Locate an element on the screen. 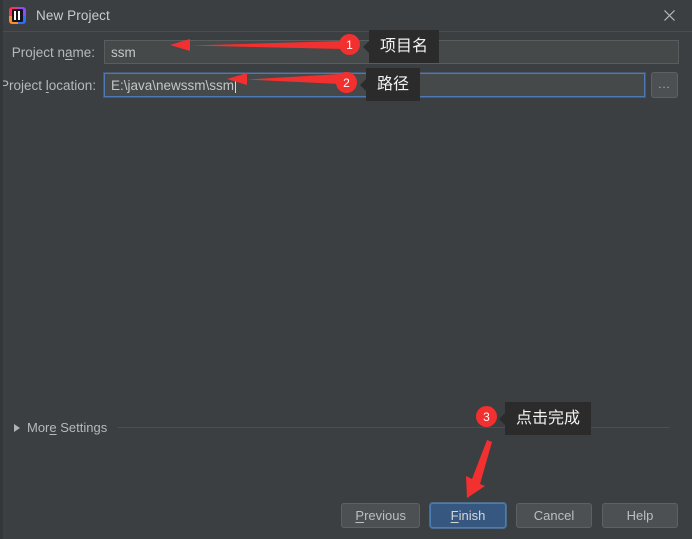 The width and height of the screenshot is (692, 539). previous-label-mnemonic: P is located at coordinates (360, 515).